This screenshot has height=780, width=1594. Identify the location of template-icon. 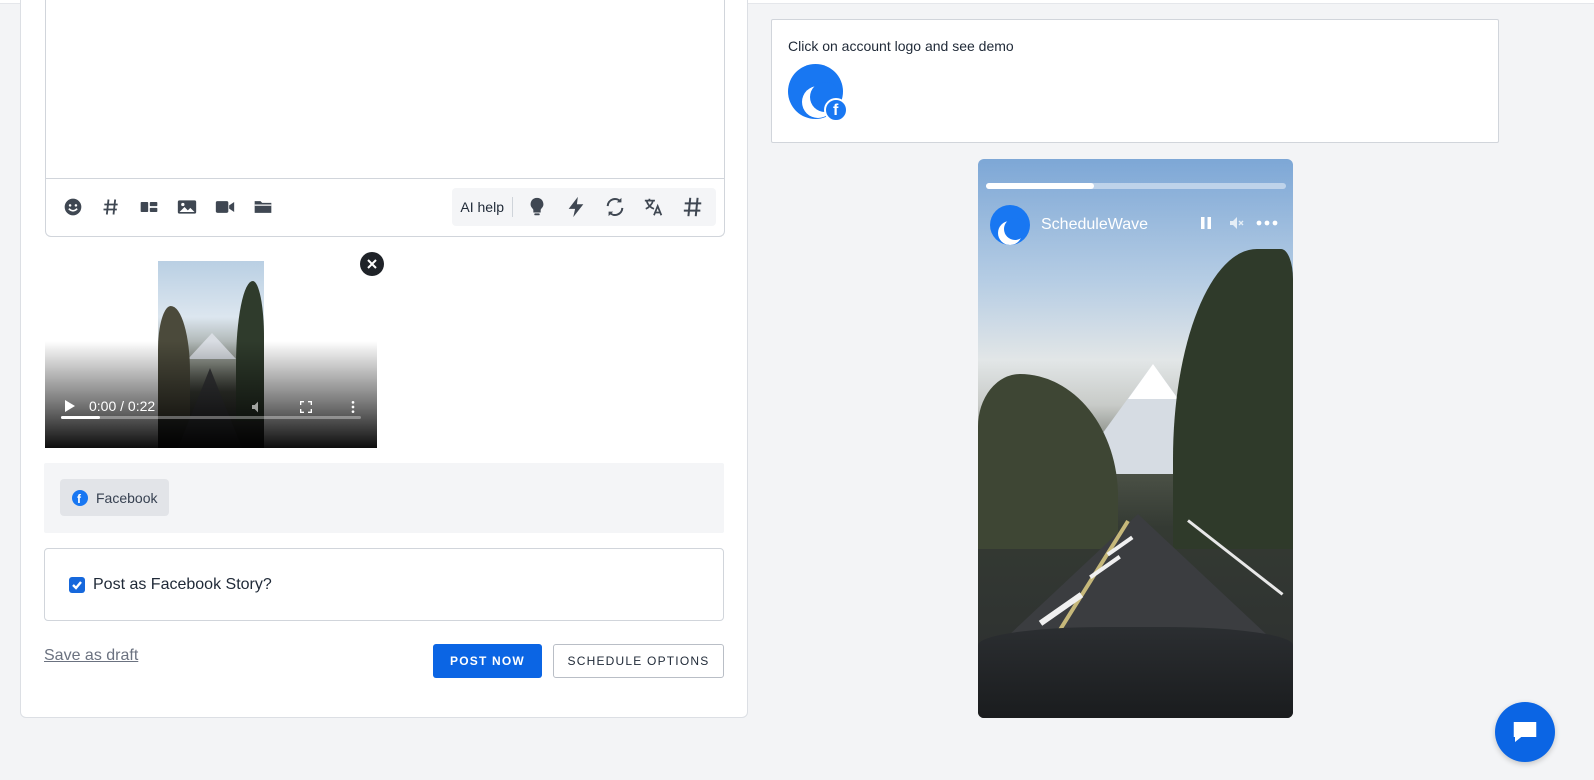
(149, 207).